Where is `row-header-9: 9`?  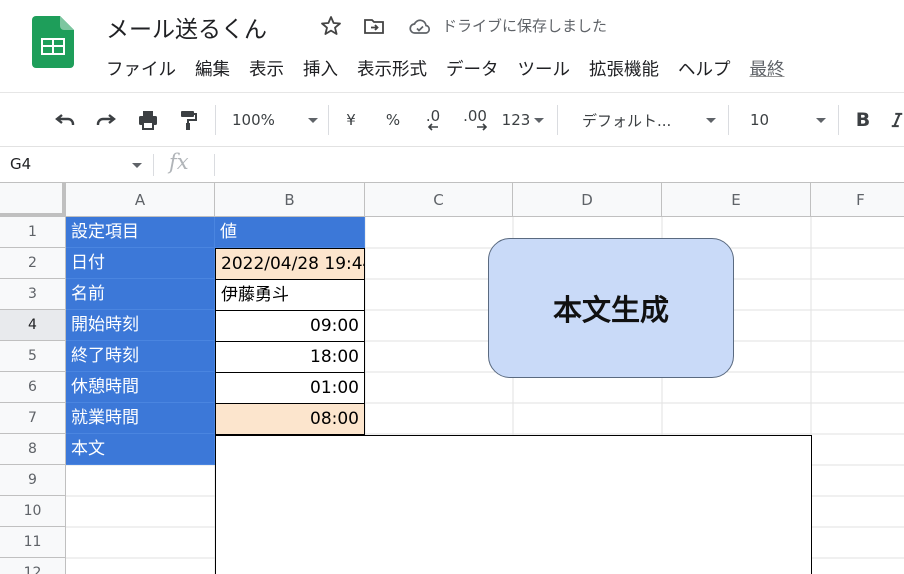
row-header-9: 9 is located at coordinates (33, 480).